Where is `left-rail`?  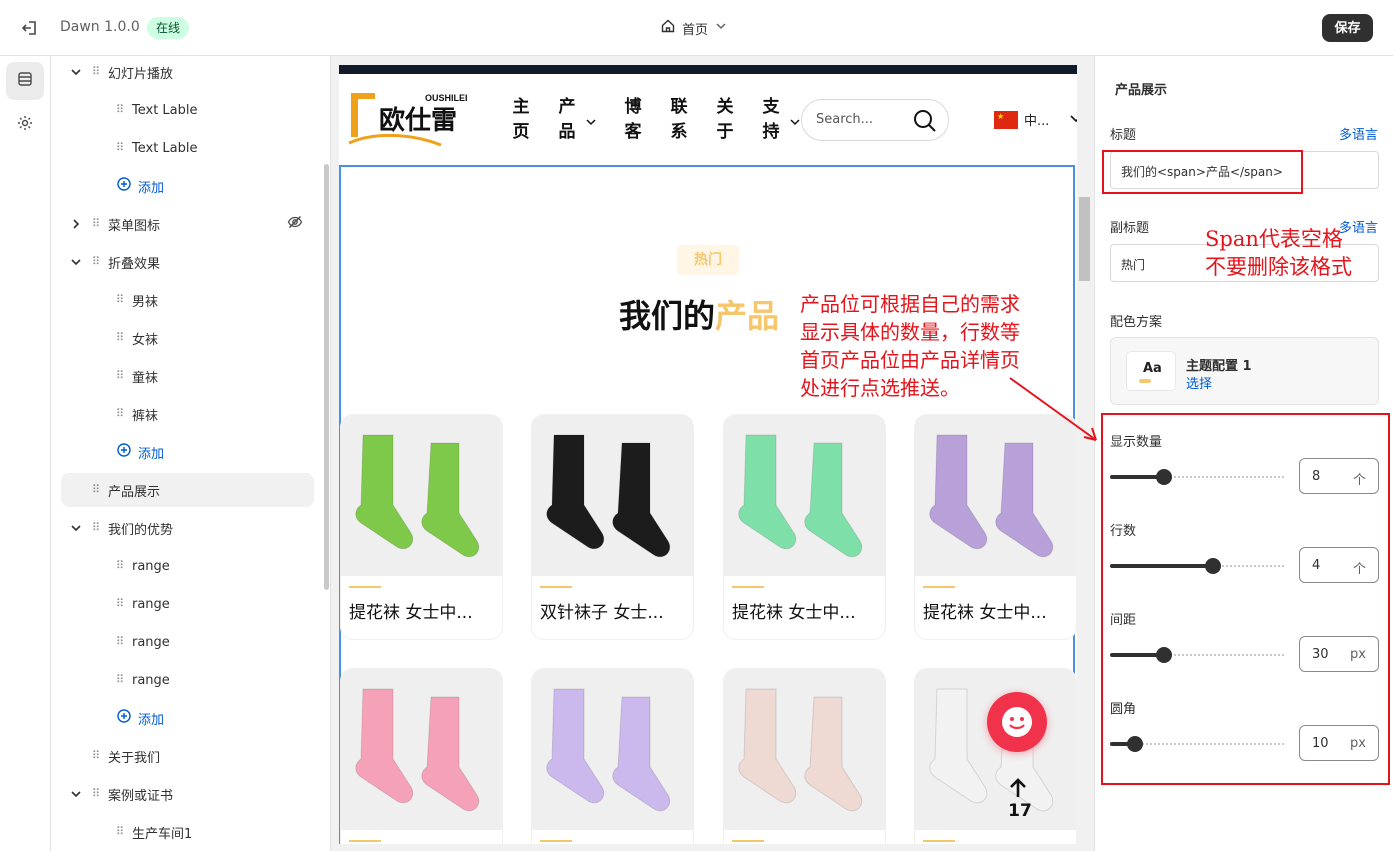
left-rail is located at coordinates (25, 453).